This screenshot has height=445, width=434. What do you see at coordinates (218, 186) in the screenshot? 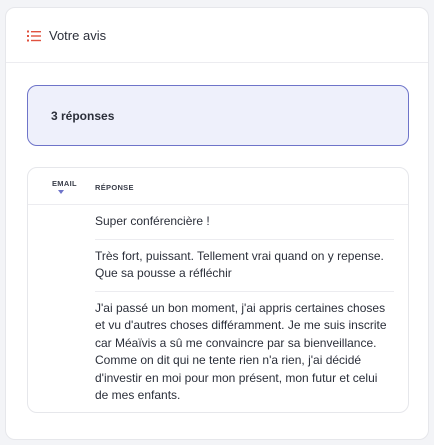
I see `table-header: EMAIL RÉPONSE` at bounding box center [218, 186].